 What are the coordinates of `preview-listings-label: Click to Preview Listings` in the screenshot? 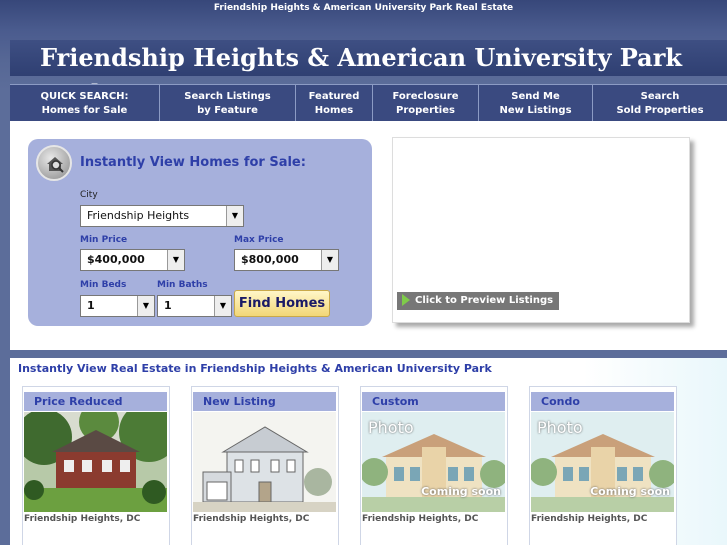 It's located at (484, 300).